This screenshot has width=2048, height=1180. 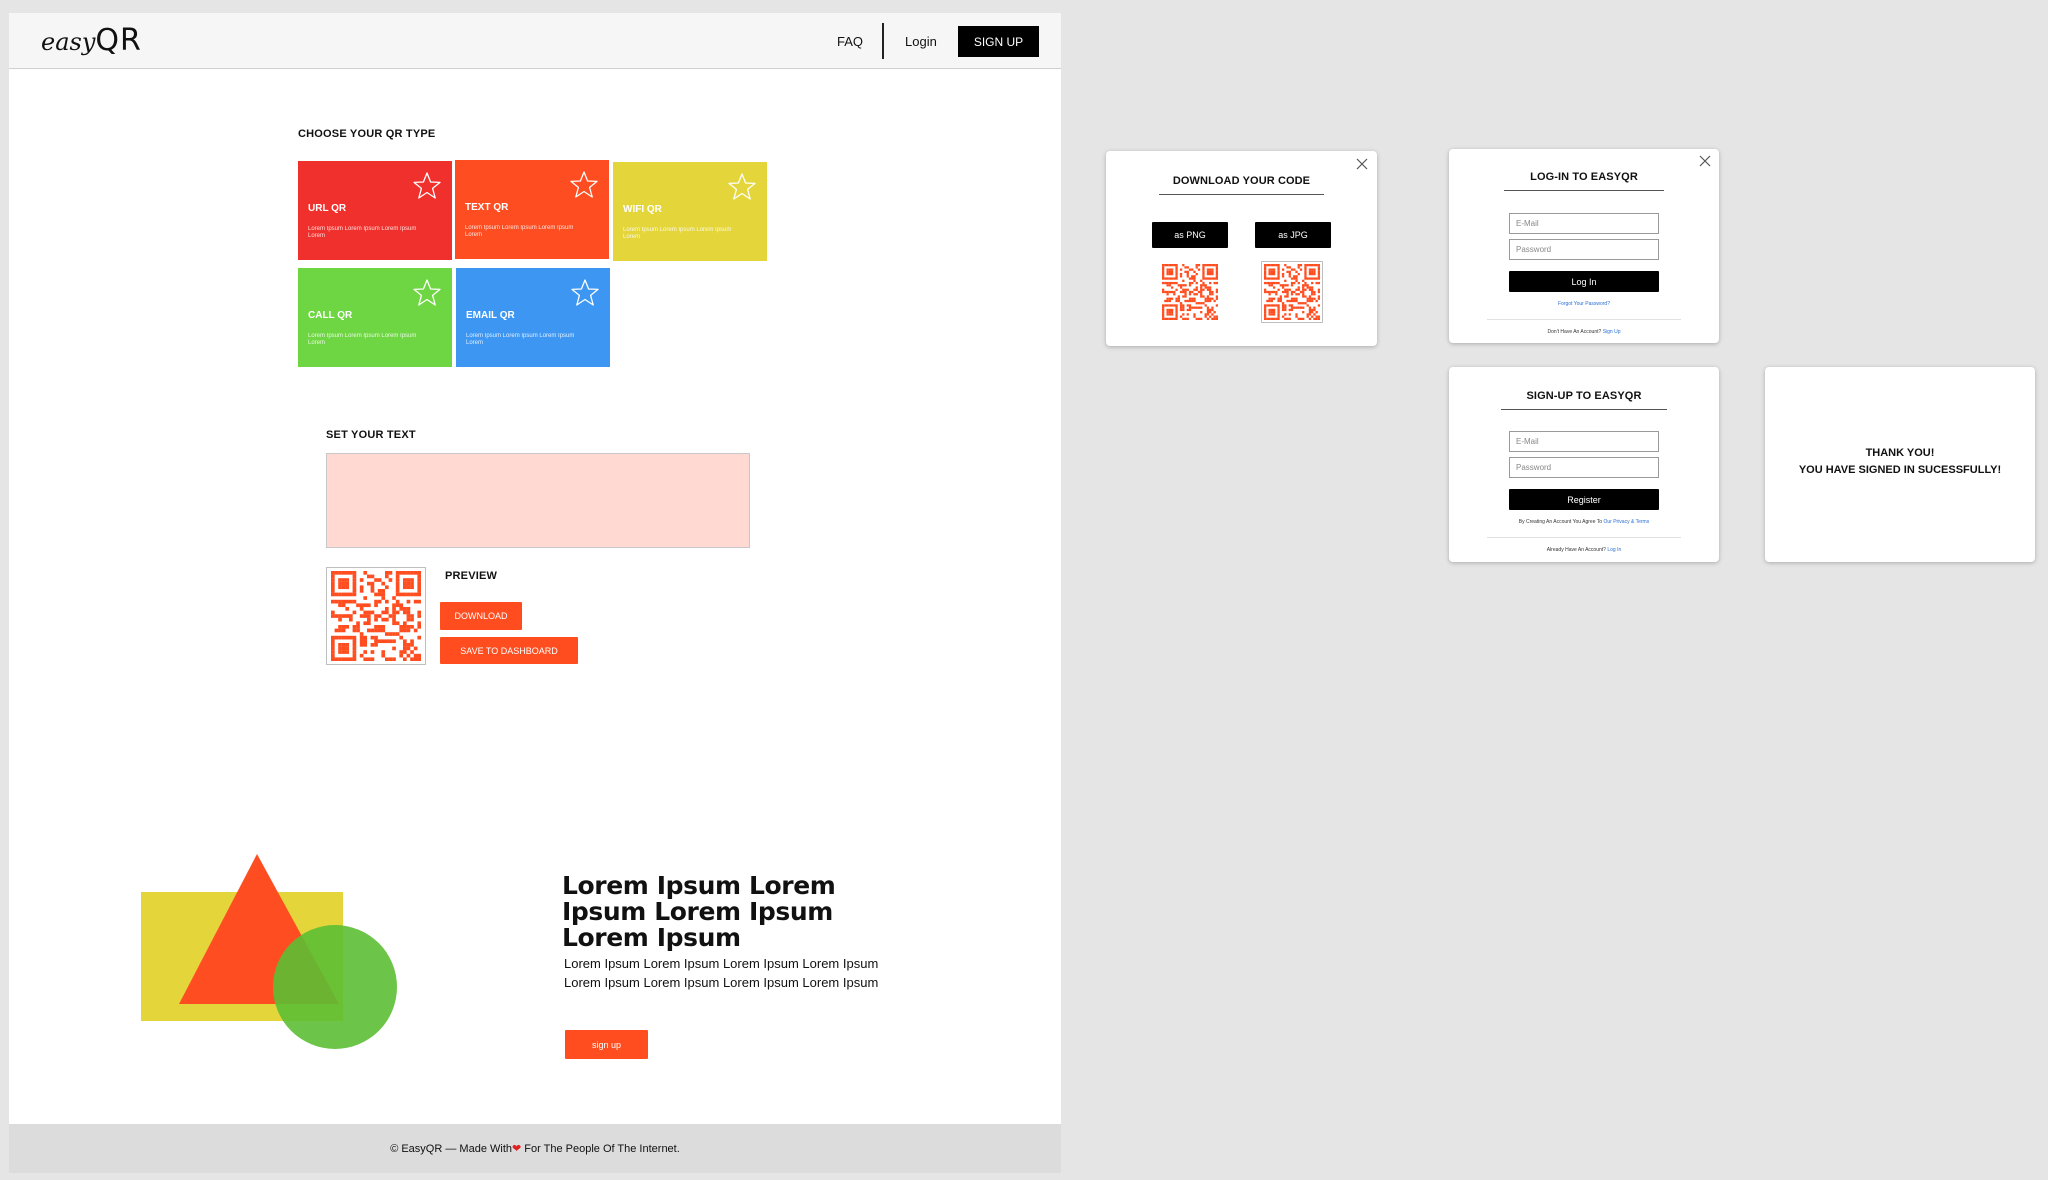 What do you see at coordinates (1626, 522) in the screenshot?
I see `privacy-terms-link: Our Privacy & Terms` at bounding box center [1626, 522].